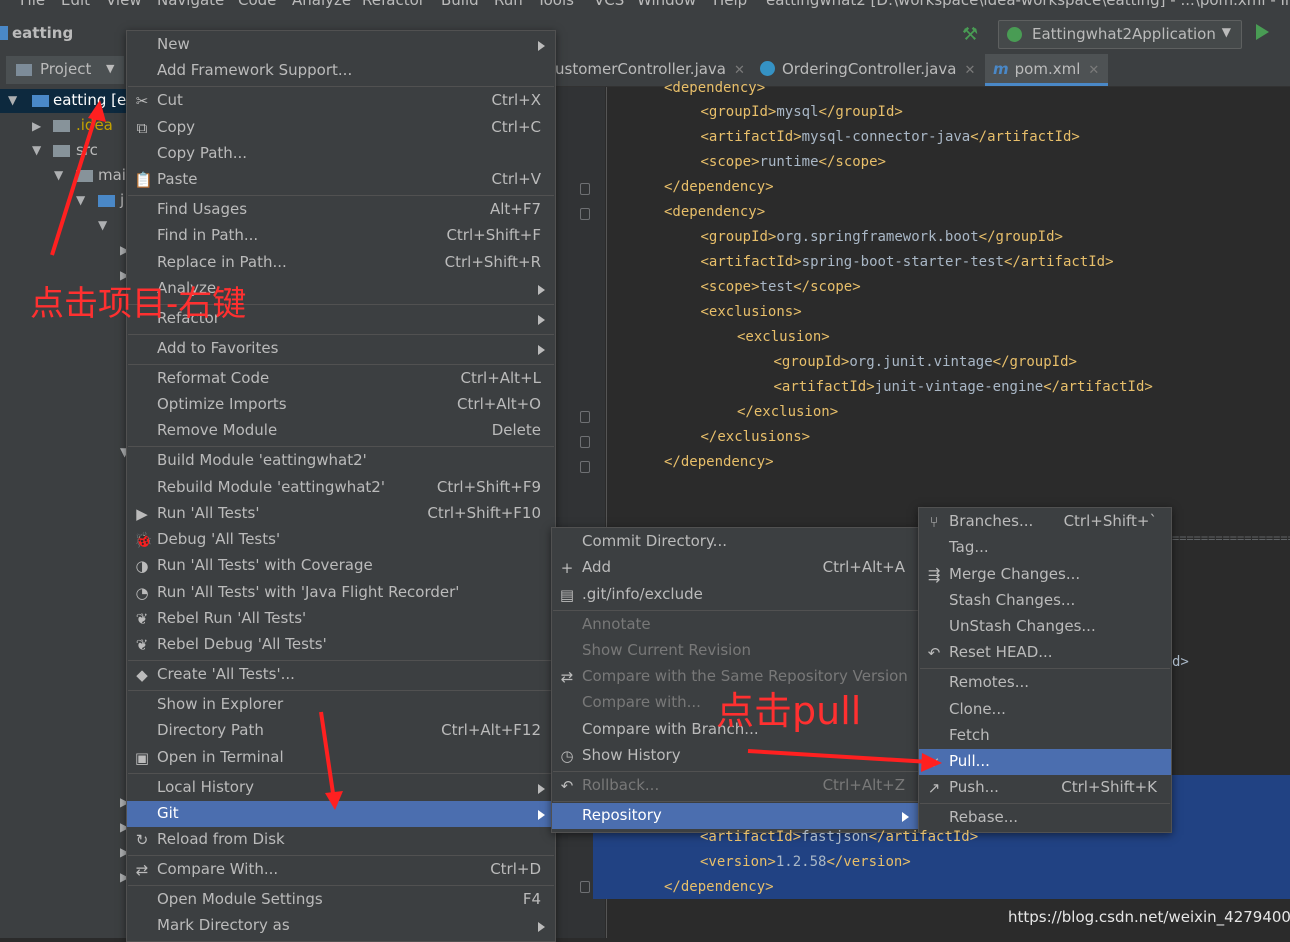 The width and height of the screenshot is (1290, 942). Describe the element at coordinates (735, 568) in the screenshot. I see `git-menu-item-1: + Add Ctrl+Alt+A` at that location.